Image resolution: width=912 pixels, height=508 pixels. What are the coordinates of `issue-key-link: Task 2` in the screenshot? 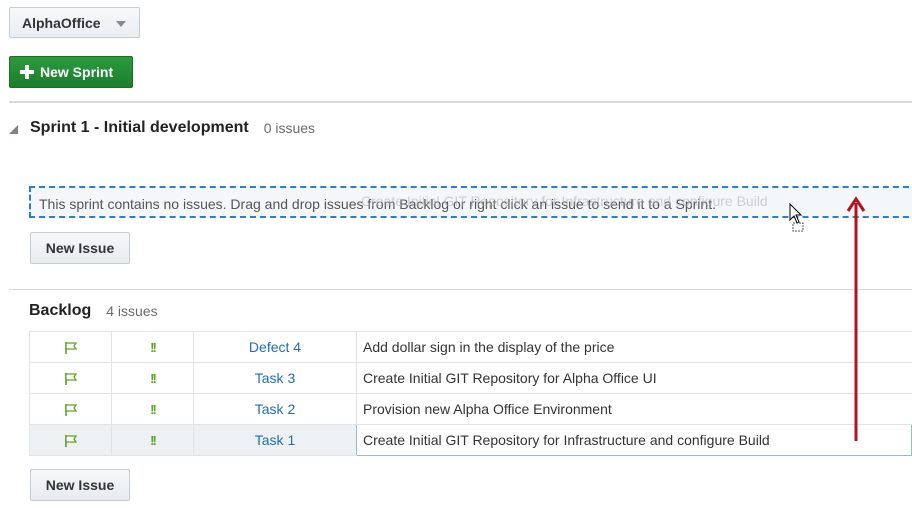 It's located at (275, 409).